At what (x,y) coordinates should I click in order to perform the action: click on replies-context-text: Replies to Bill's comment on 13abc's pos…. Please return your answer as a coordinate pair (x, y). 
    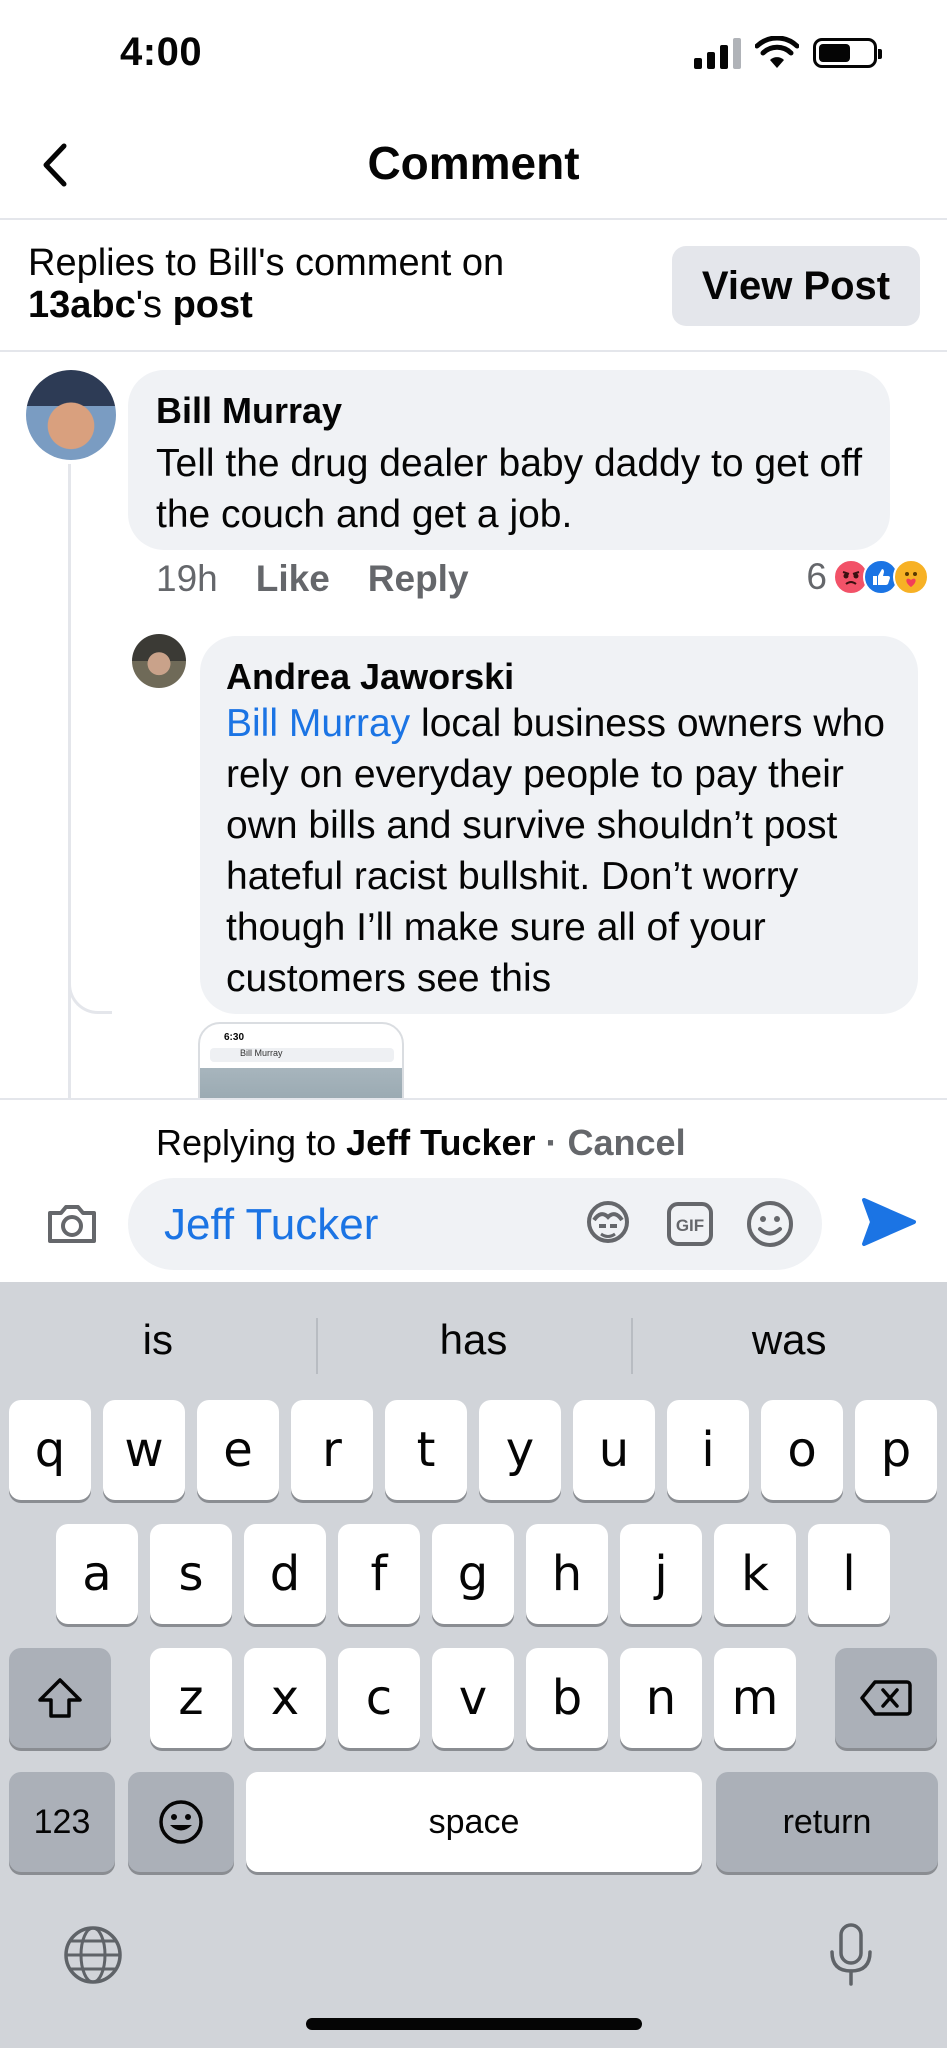
    Looking at the image, I should click on (266, 284).